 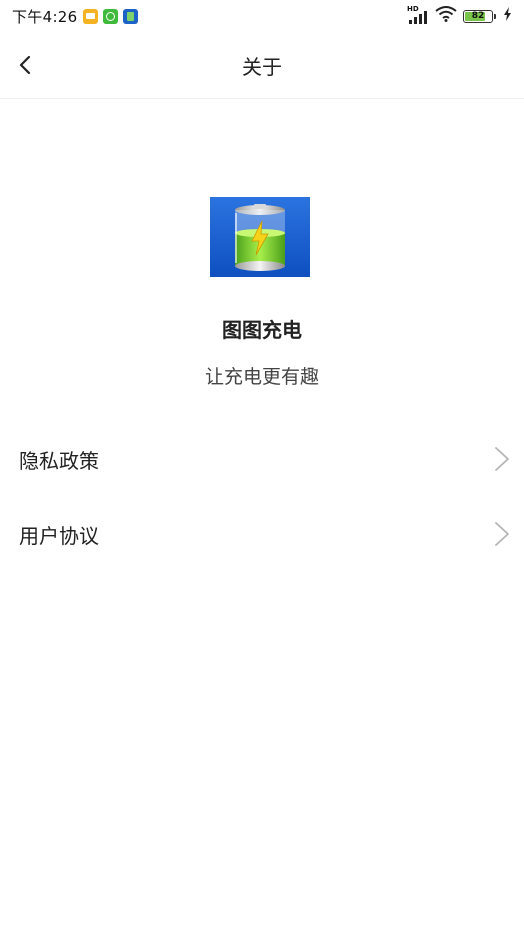 I want to click on chat-notification-icon, so click(x=111, y=16).